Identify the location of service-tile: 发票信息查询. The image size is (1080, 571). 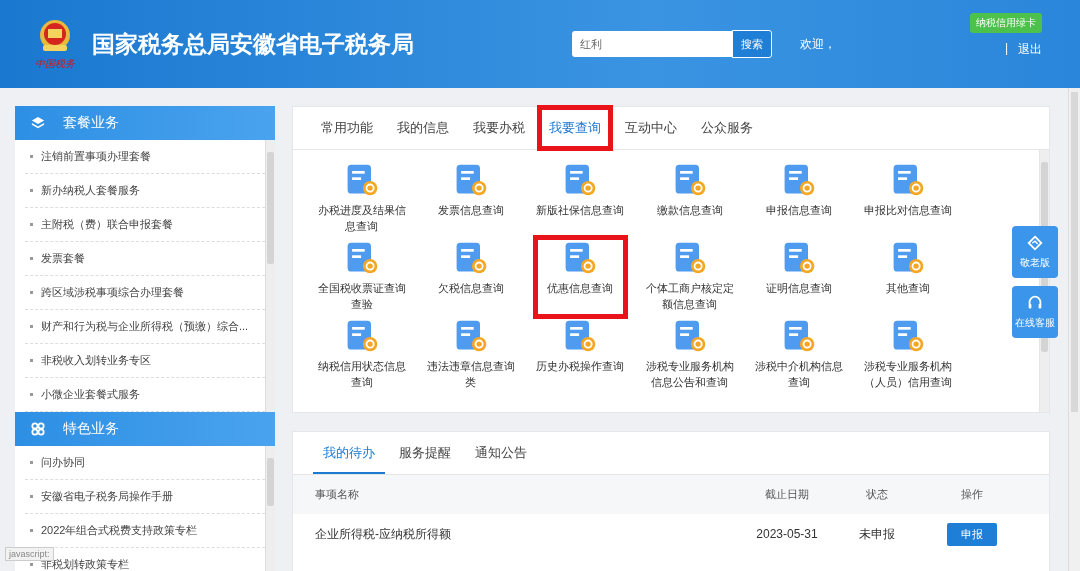
(471, 199).